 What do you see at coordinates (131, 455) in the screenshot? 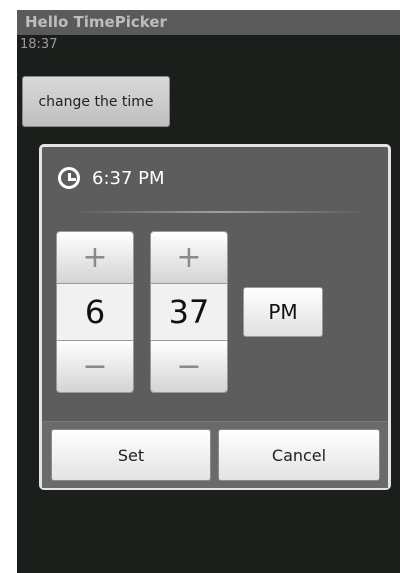
I see `set-button: Set` at bounding box center [131, 455].